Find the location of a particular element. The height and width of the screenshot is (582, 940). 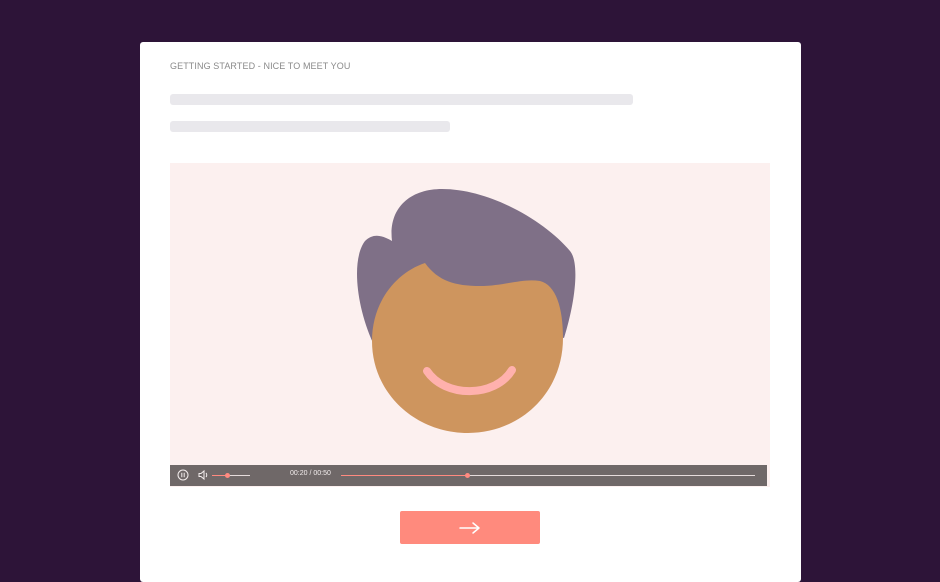

volume-slider-thumb is located at coordinates (227, 475).